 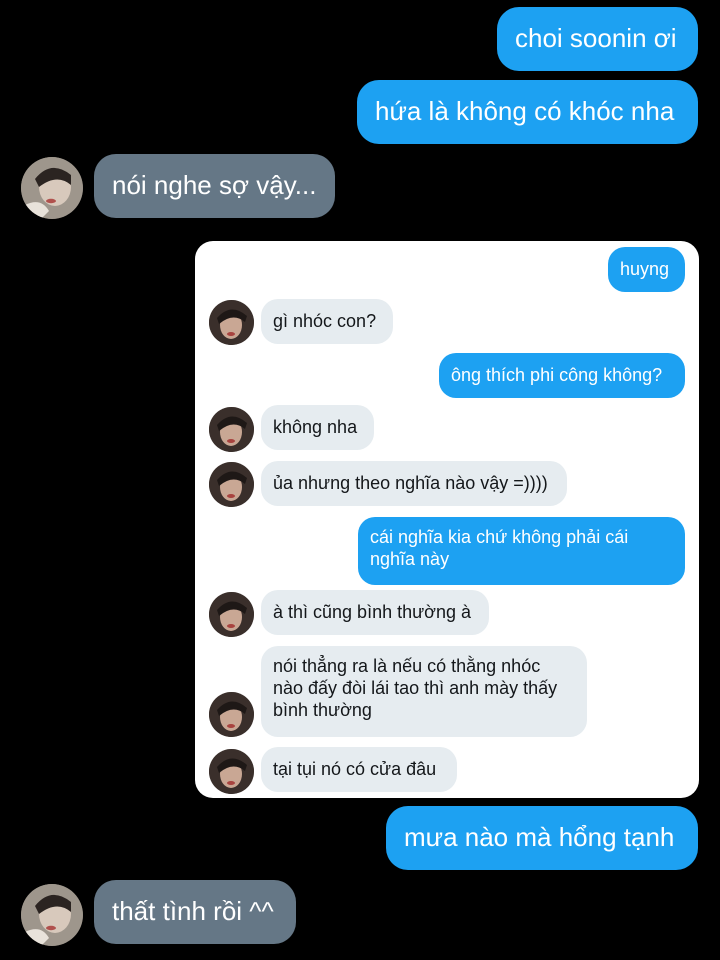 What do you see at coordinates (525, 111) in the screenshot?
I see `message-text: hứa là không có khóc nha` at bounding box center [525, 111].